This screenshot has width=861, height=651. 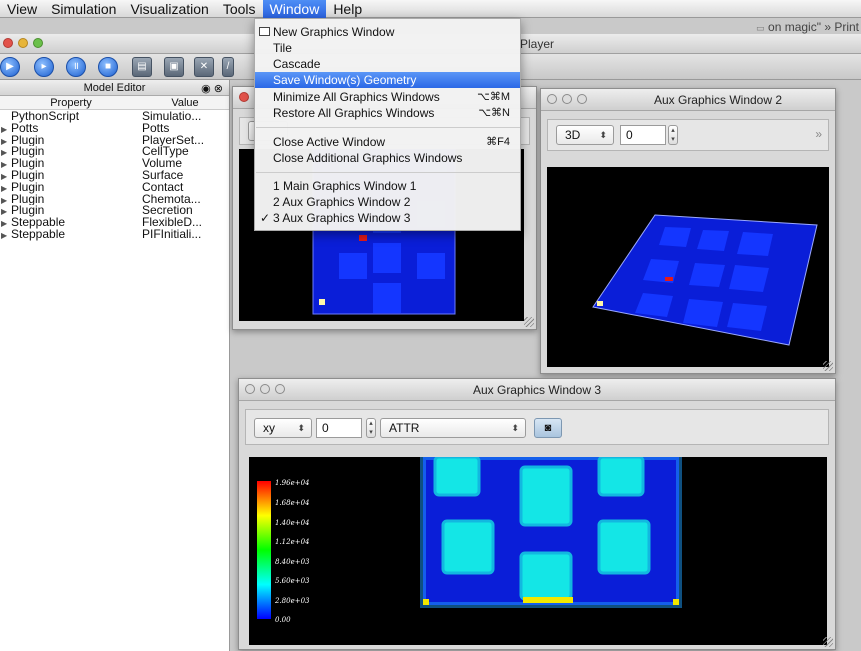 What do you see at coordinates (283, 428) in the screenshot?
I see `aux3-plane-select: xy ⬍` at bounding box center [283, 428].